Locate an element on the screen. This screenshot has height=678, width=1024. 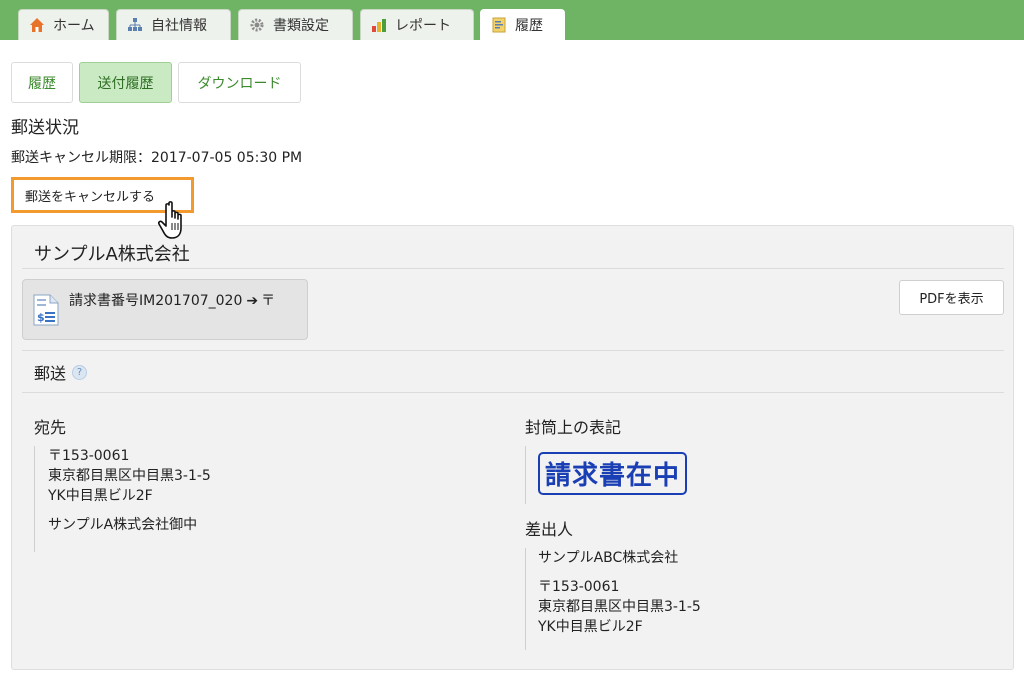
document-card: $ 請求書番号IM201707_020 ➔ 〒 is located at coordinates (165, 309).